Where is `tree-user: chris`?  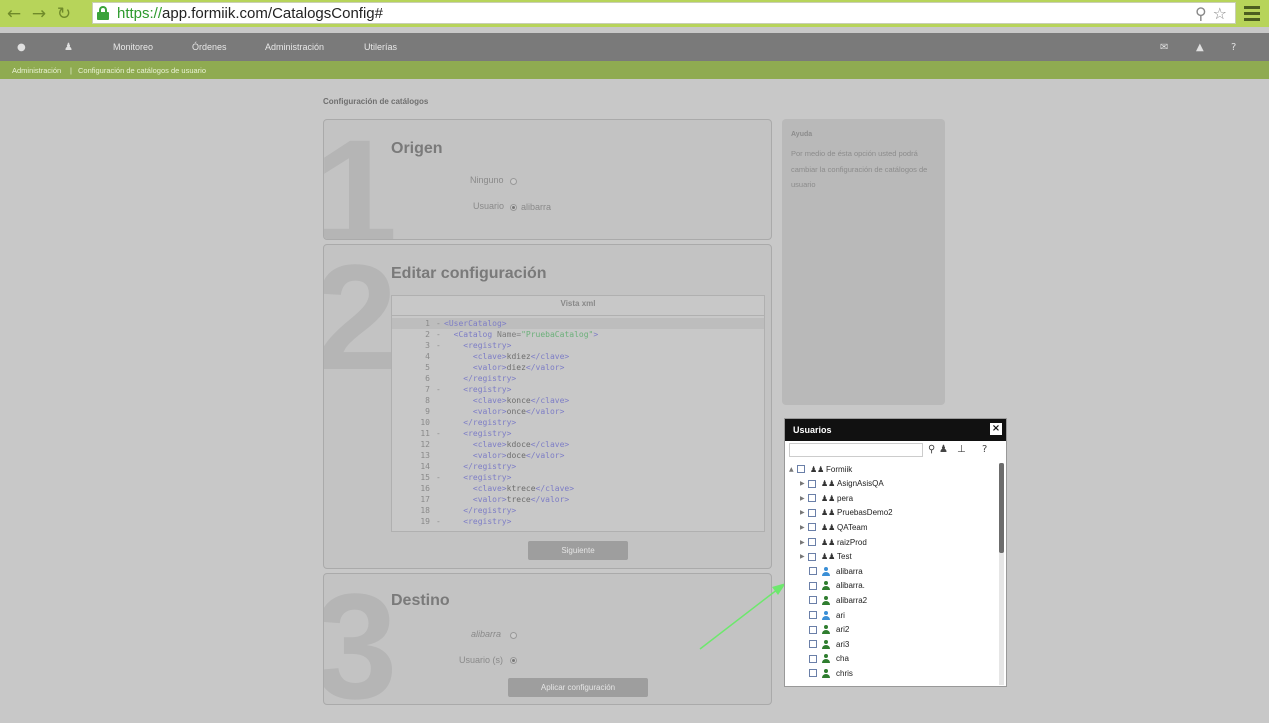 tree-user: chris is located at coordinates (831, 673).